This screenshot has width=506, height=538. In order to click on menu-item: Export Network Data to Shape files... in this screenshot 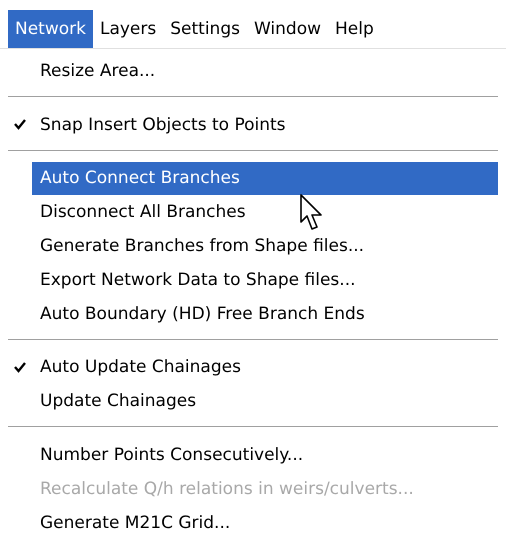, I will do `click(265, 279)`.